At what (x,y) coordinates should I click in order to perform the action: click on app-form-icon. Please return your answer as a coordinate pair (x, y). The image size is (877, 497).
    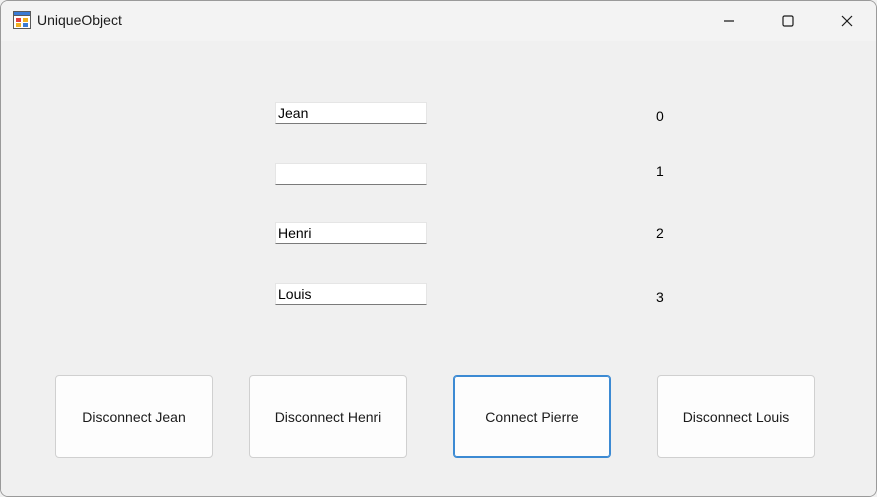
    Looking at the image, I should click on (22, 20).